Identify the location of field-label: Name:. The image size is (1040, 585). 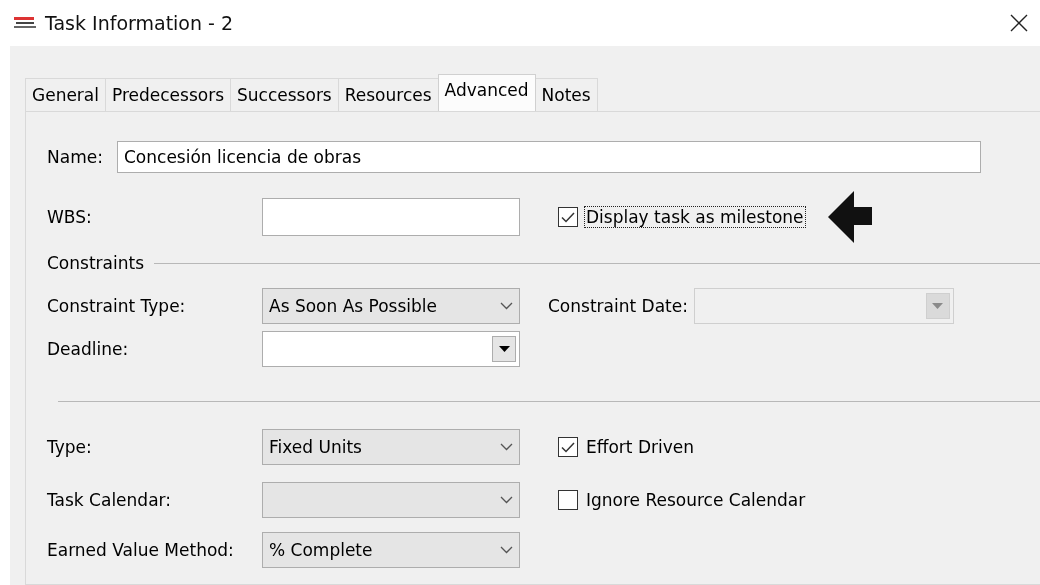
(75, 157).